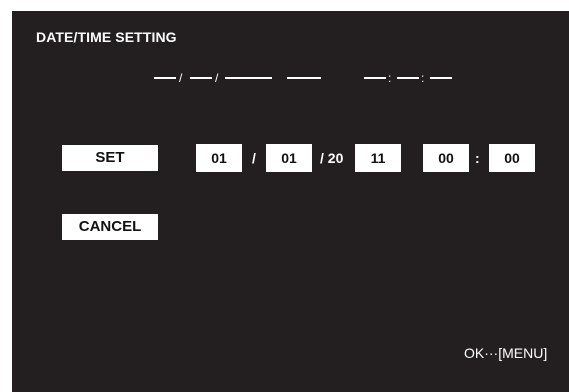 This screenshot has height=392, width=569. What do you see at coordinates (446, 158) in the screenshot?
I see `hour-field: 00` at bounding box center [446, 158].